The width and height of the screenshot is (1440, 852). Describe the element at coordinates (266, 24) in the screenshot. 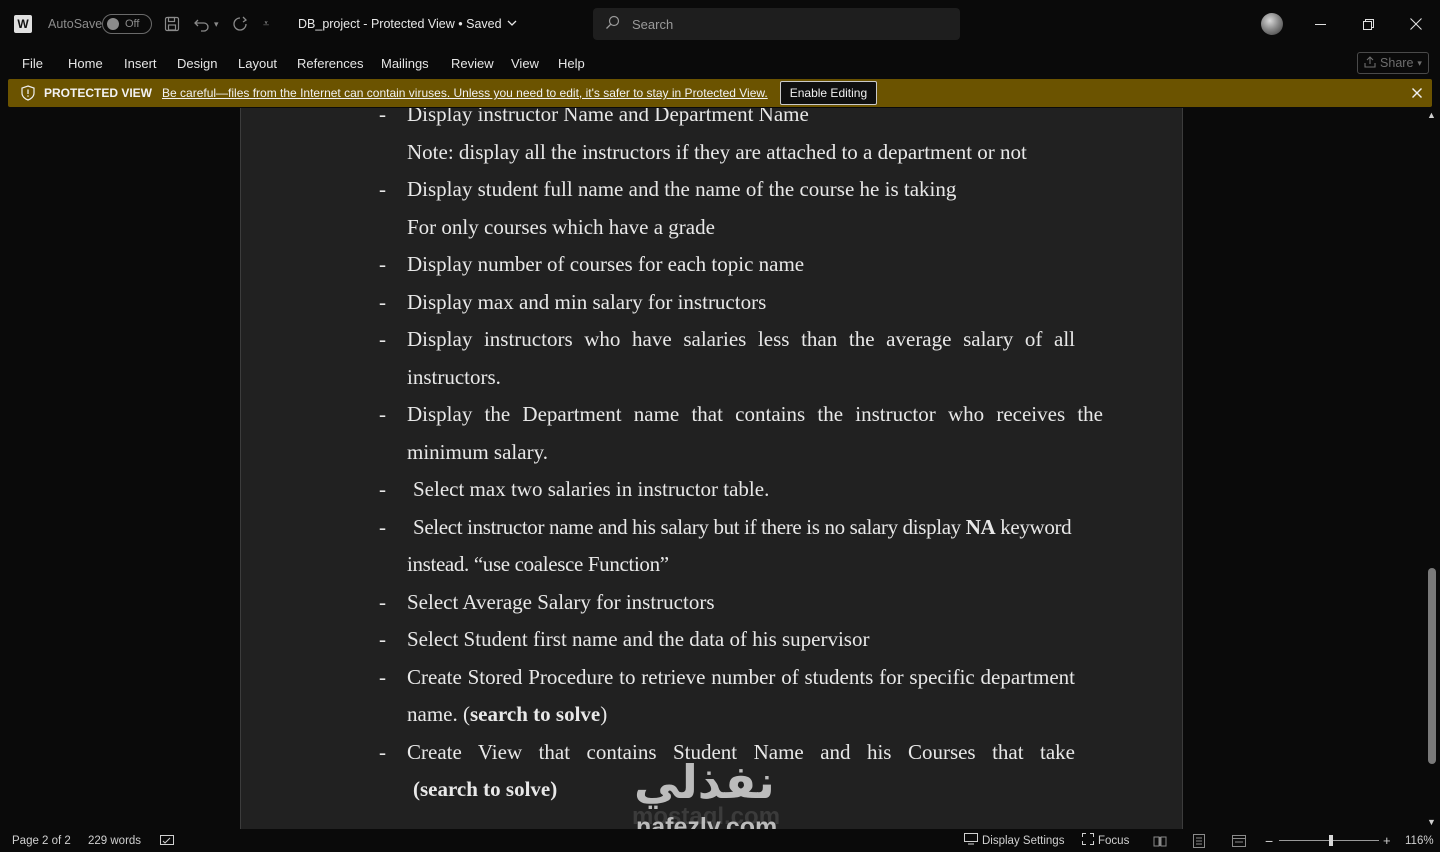

I see `customize-qat-icon: ⩡` at that location.